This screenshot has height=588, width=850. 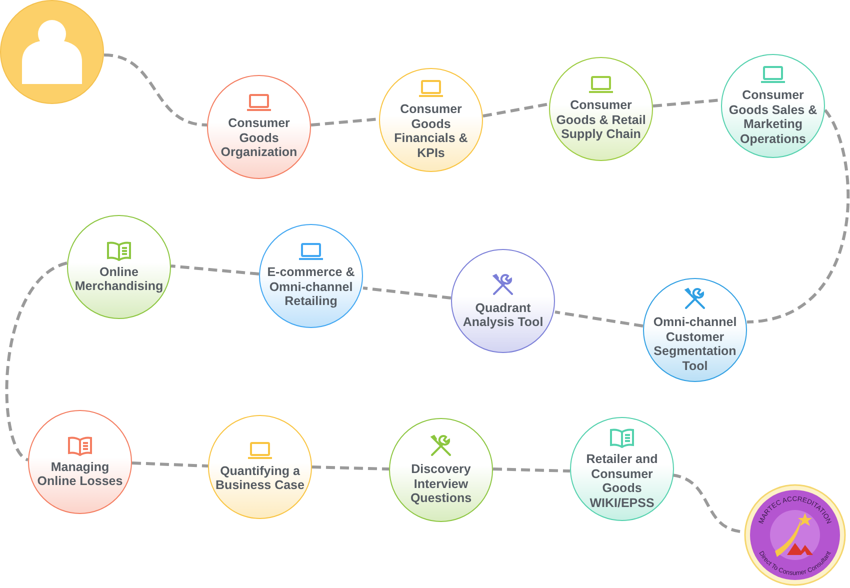 I want to click on course-node: Consumer Goods Financials & KPIs, so click(x=431, y=120).